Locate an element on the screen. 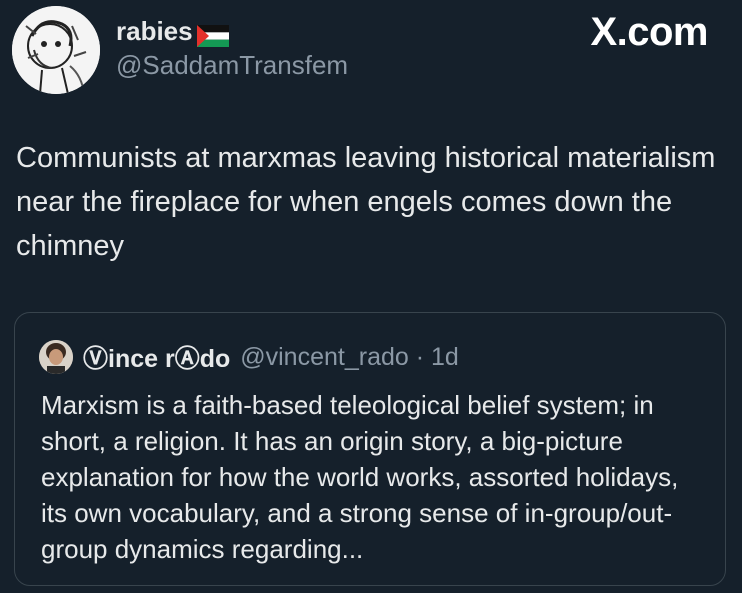 Image resolution: width=742 pixels, height=593 pixels. author-display-name: rabies is located at coordinates (172, 31).